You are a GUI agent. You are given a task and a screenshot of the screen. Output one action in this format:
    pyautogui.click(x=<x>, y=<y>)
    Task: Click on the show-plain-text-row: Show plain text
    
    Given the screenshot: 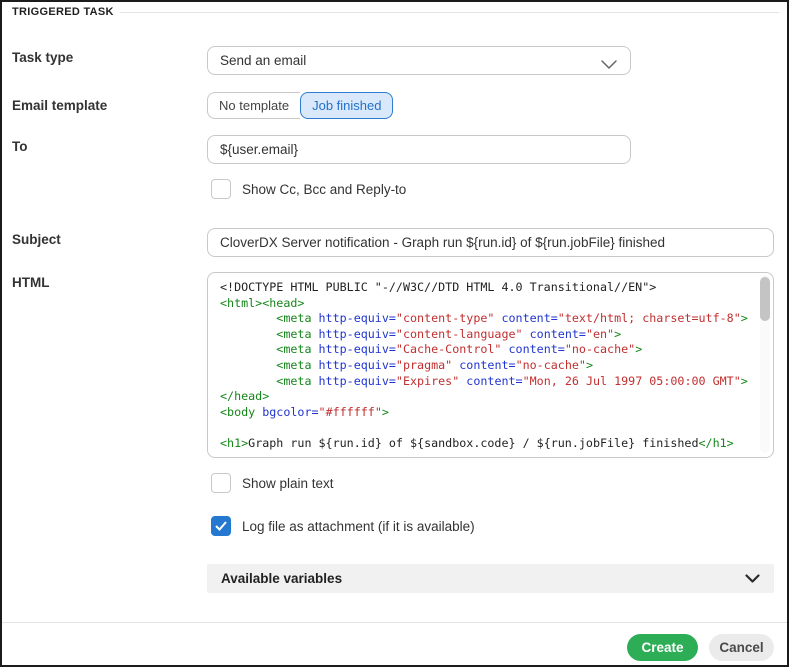 What is the action you would take?
    pyautogui.click(x=272, y=483)
    